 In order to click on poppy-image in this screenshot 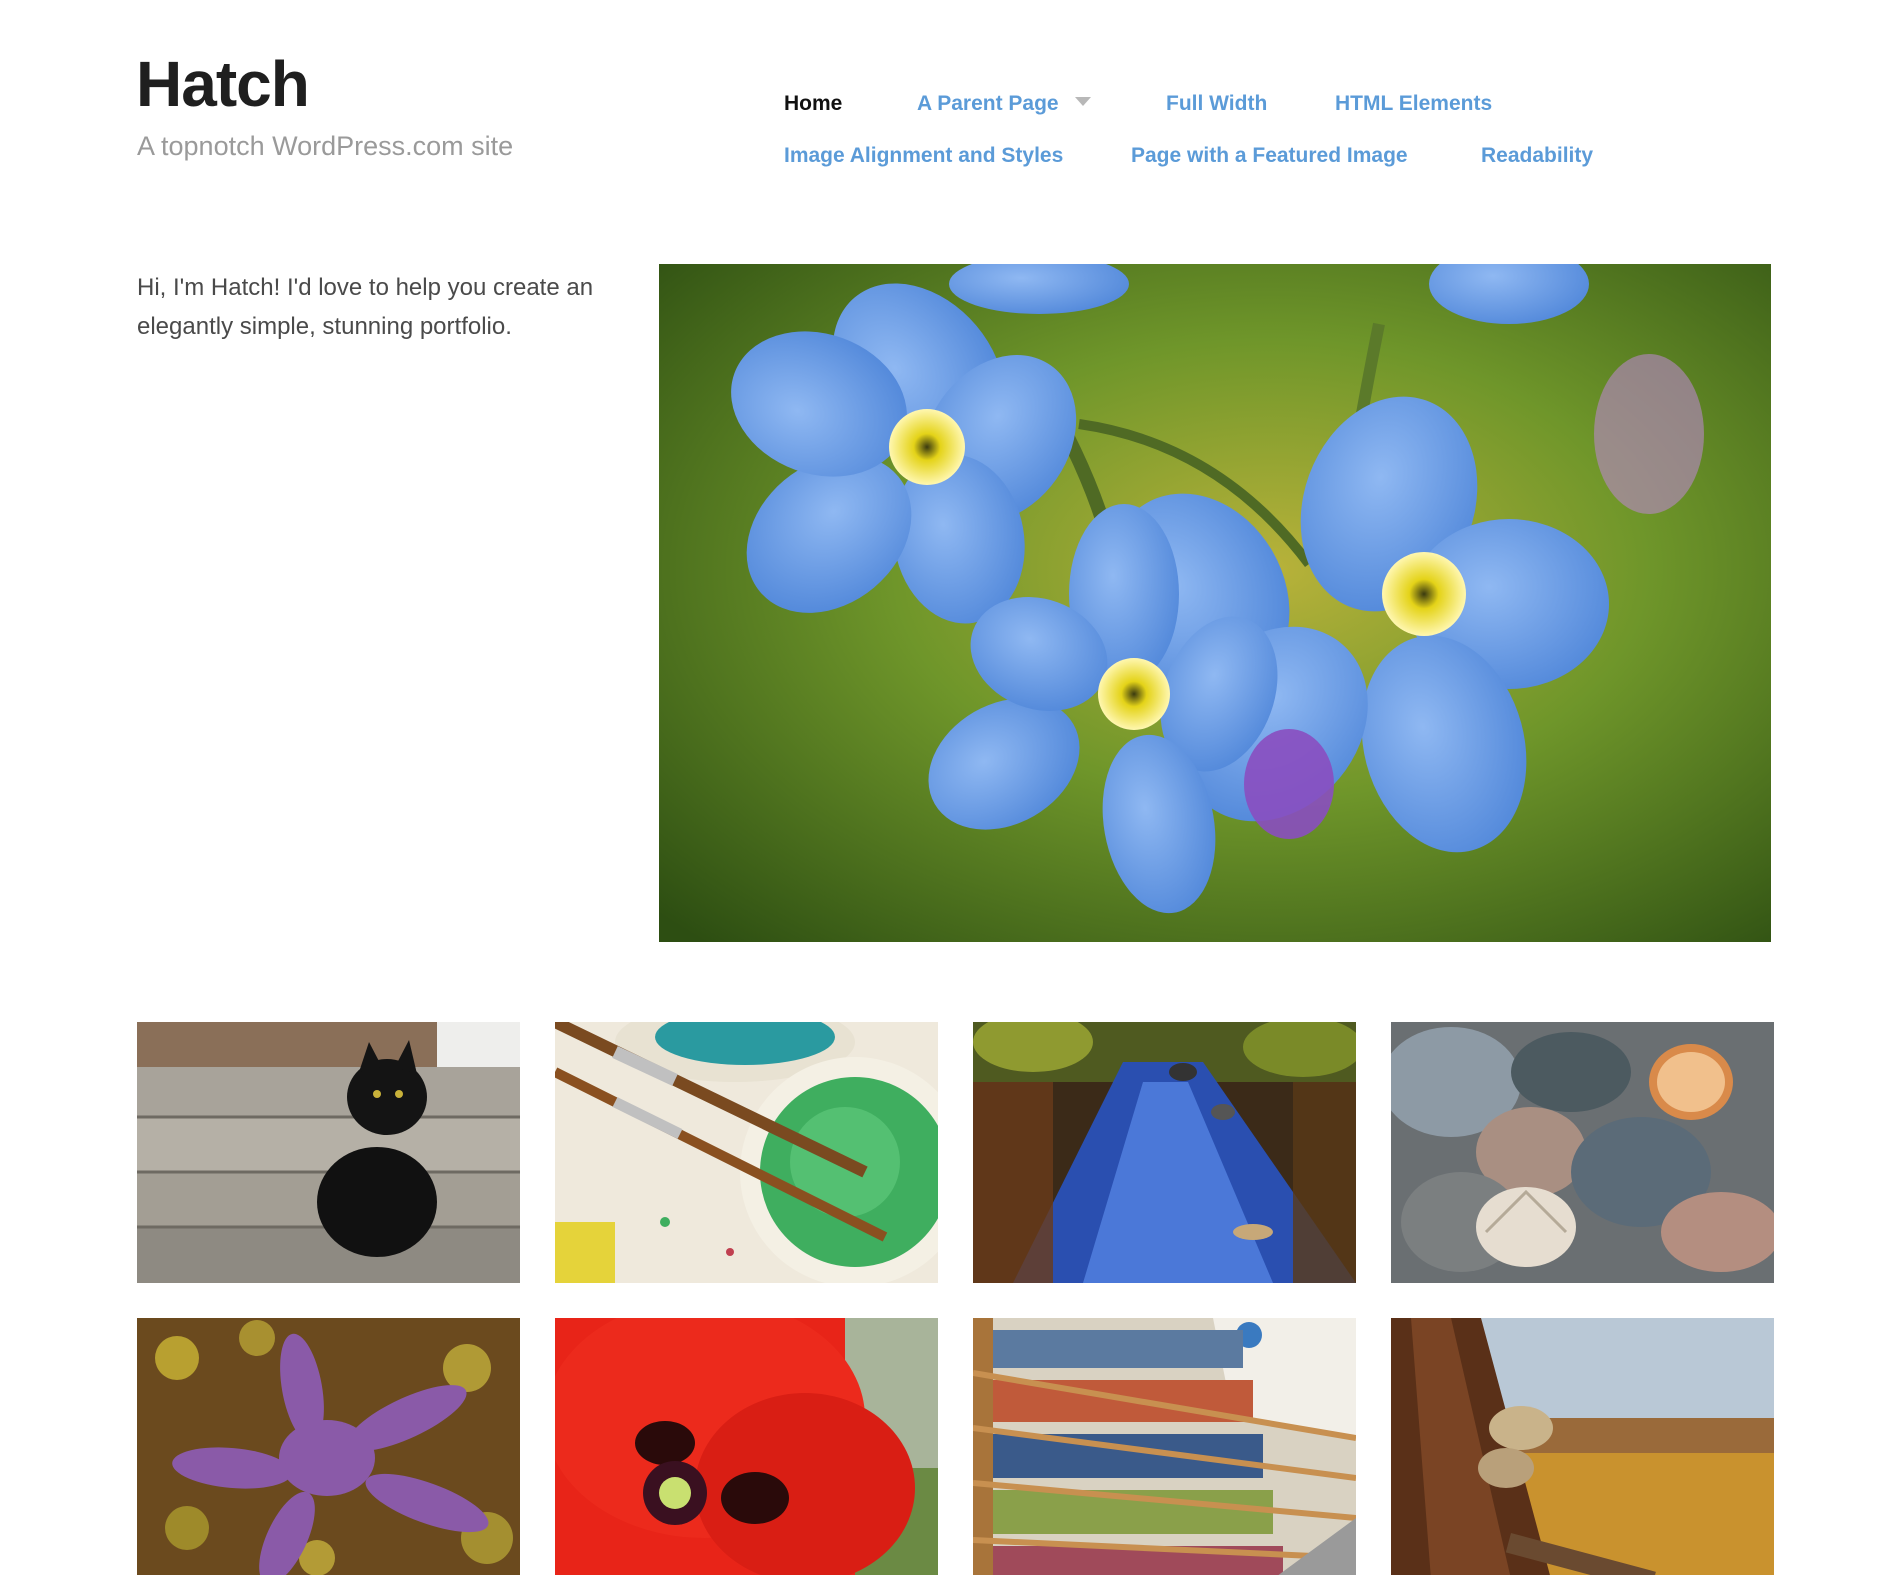, I will do `click(746, 1446)`.